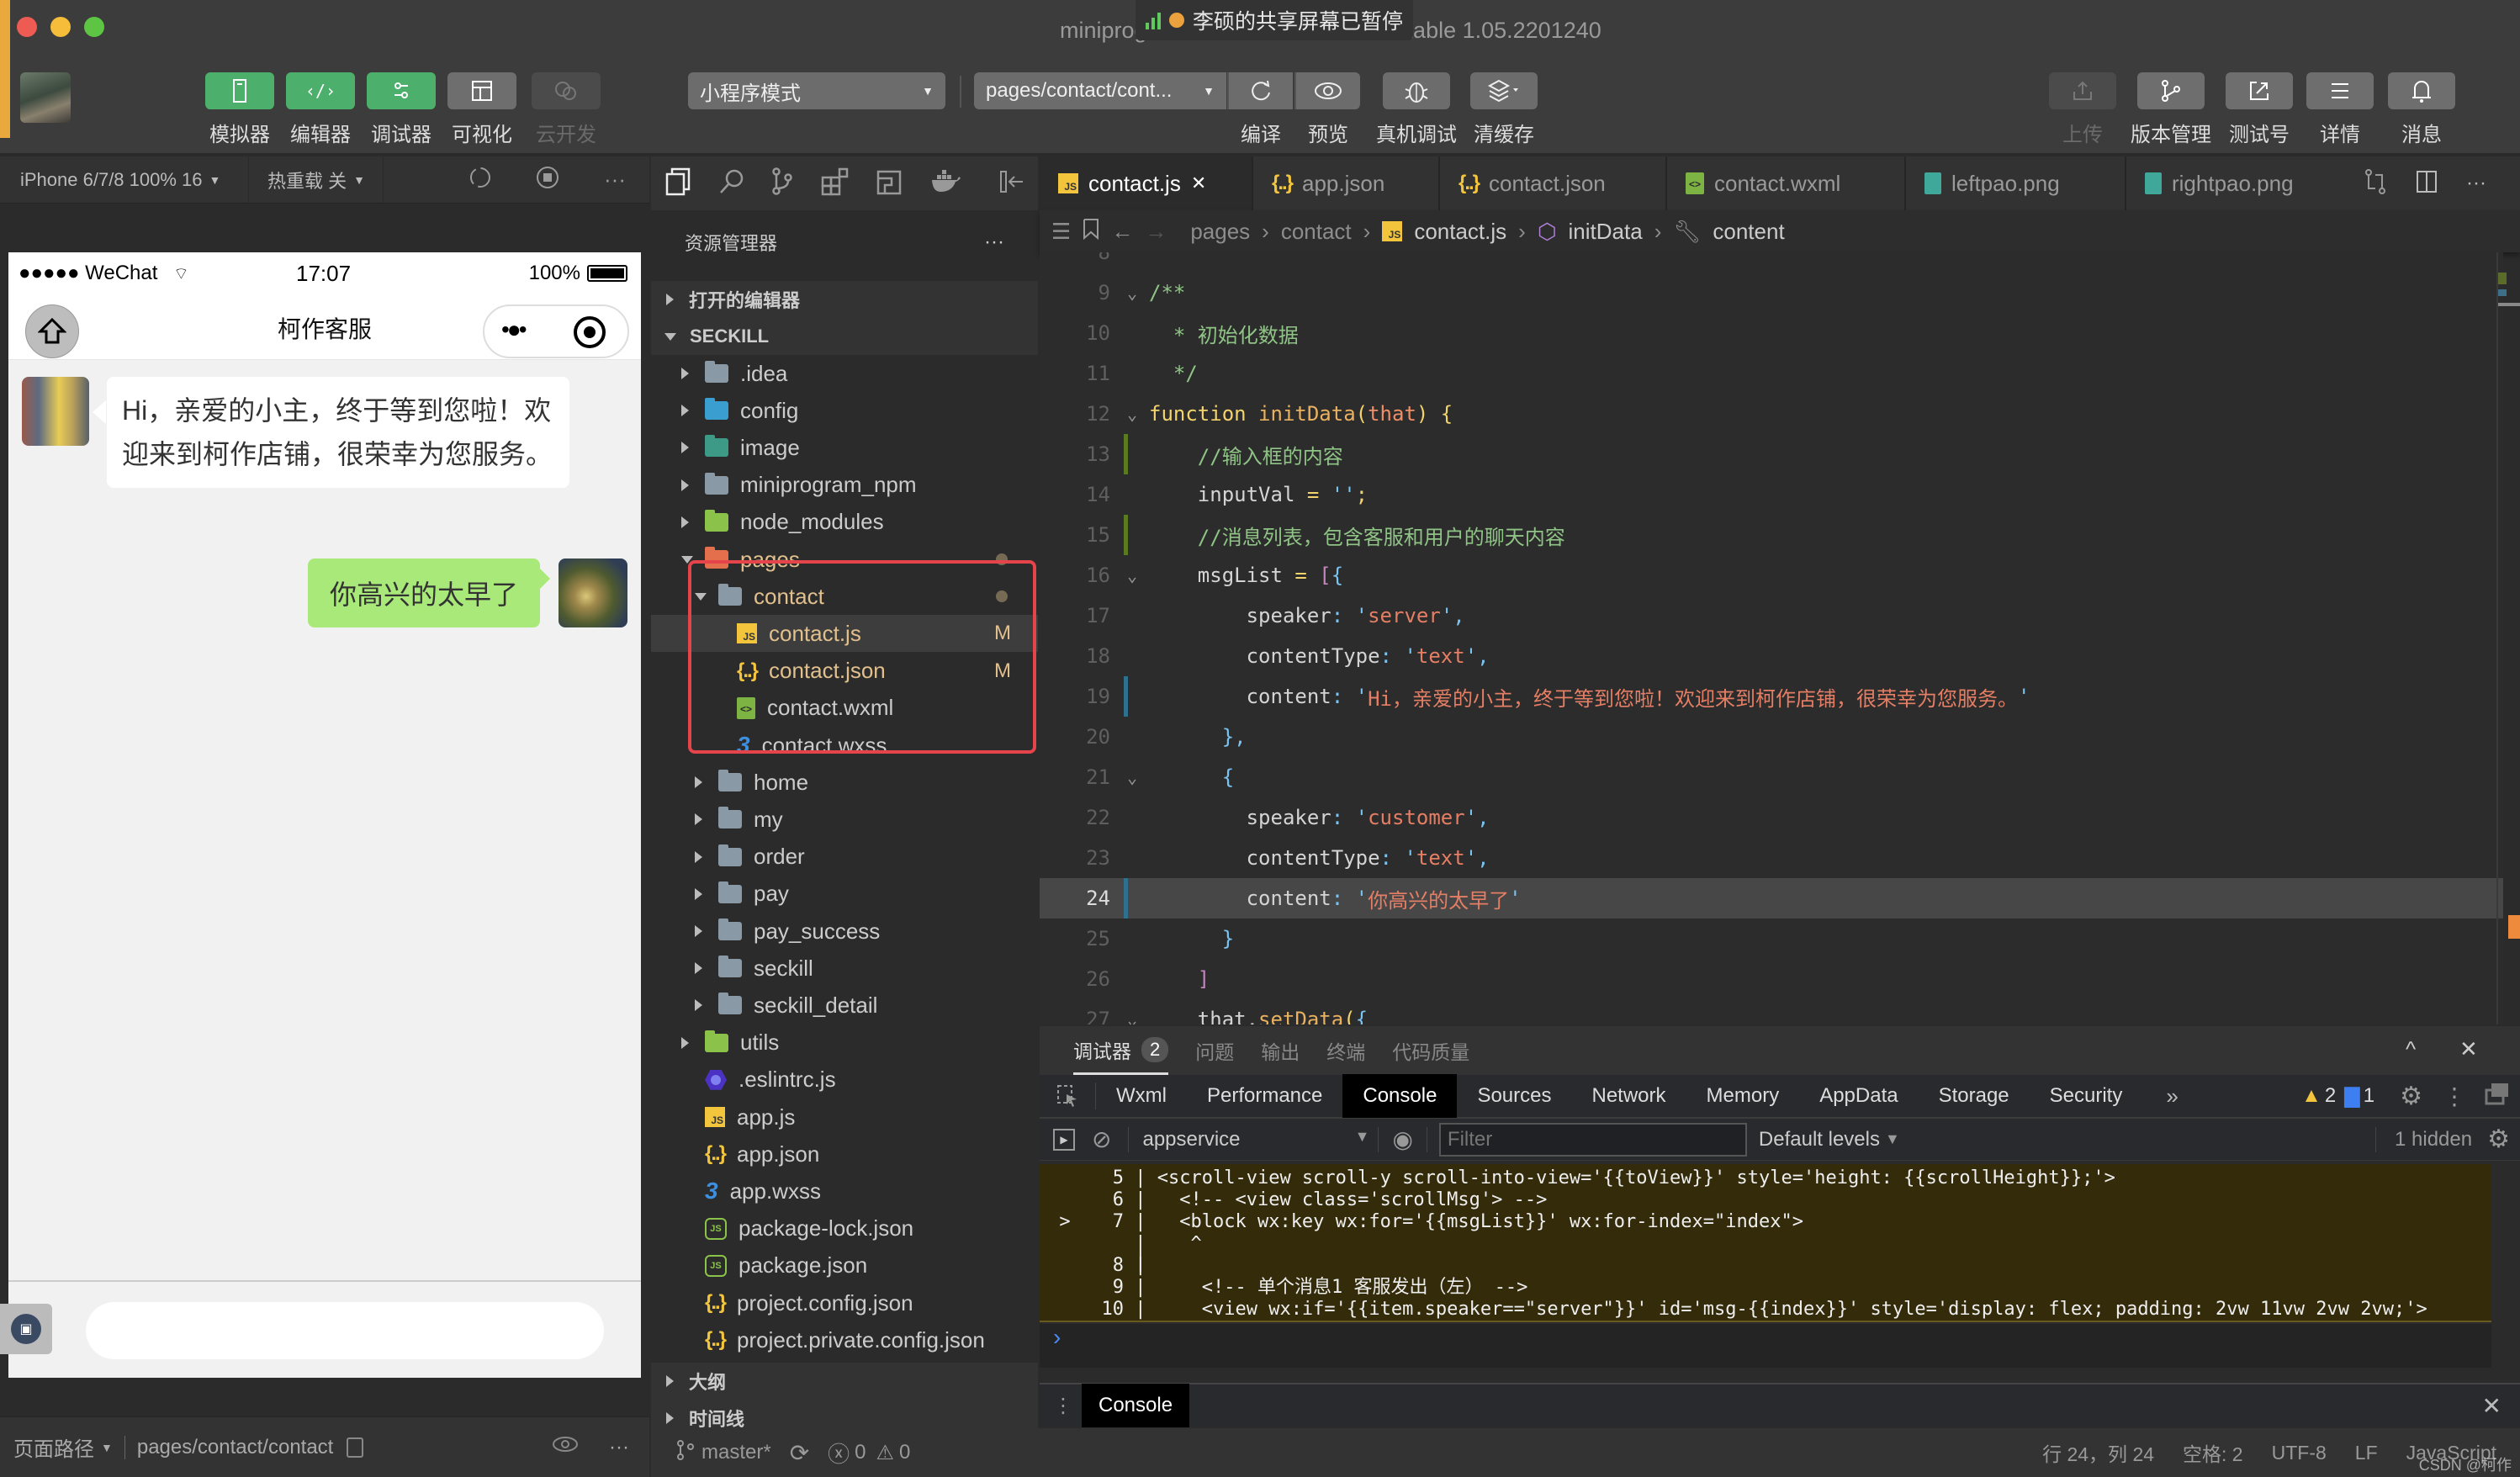  What do you see at coordinates (677, 183) in the screenshot?
I see `files-icon` at bounding box center [677, 183].